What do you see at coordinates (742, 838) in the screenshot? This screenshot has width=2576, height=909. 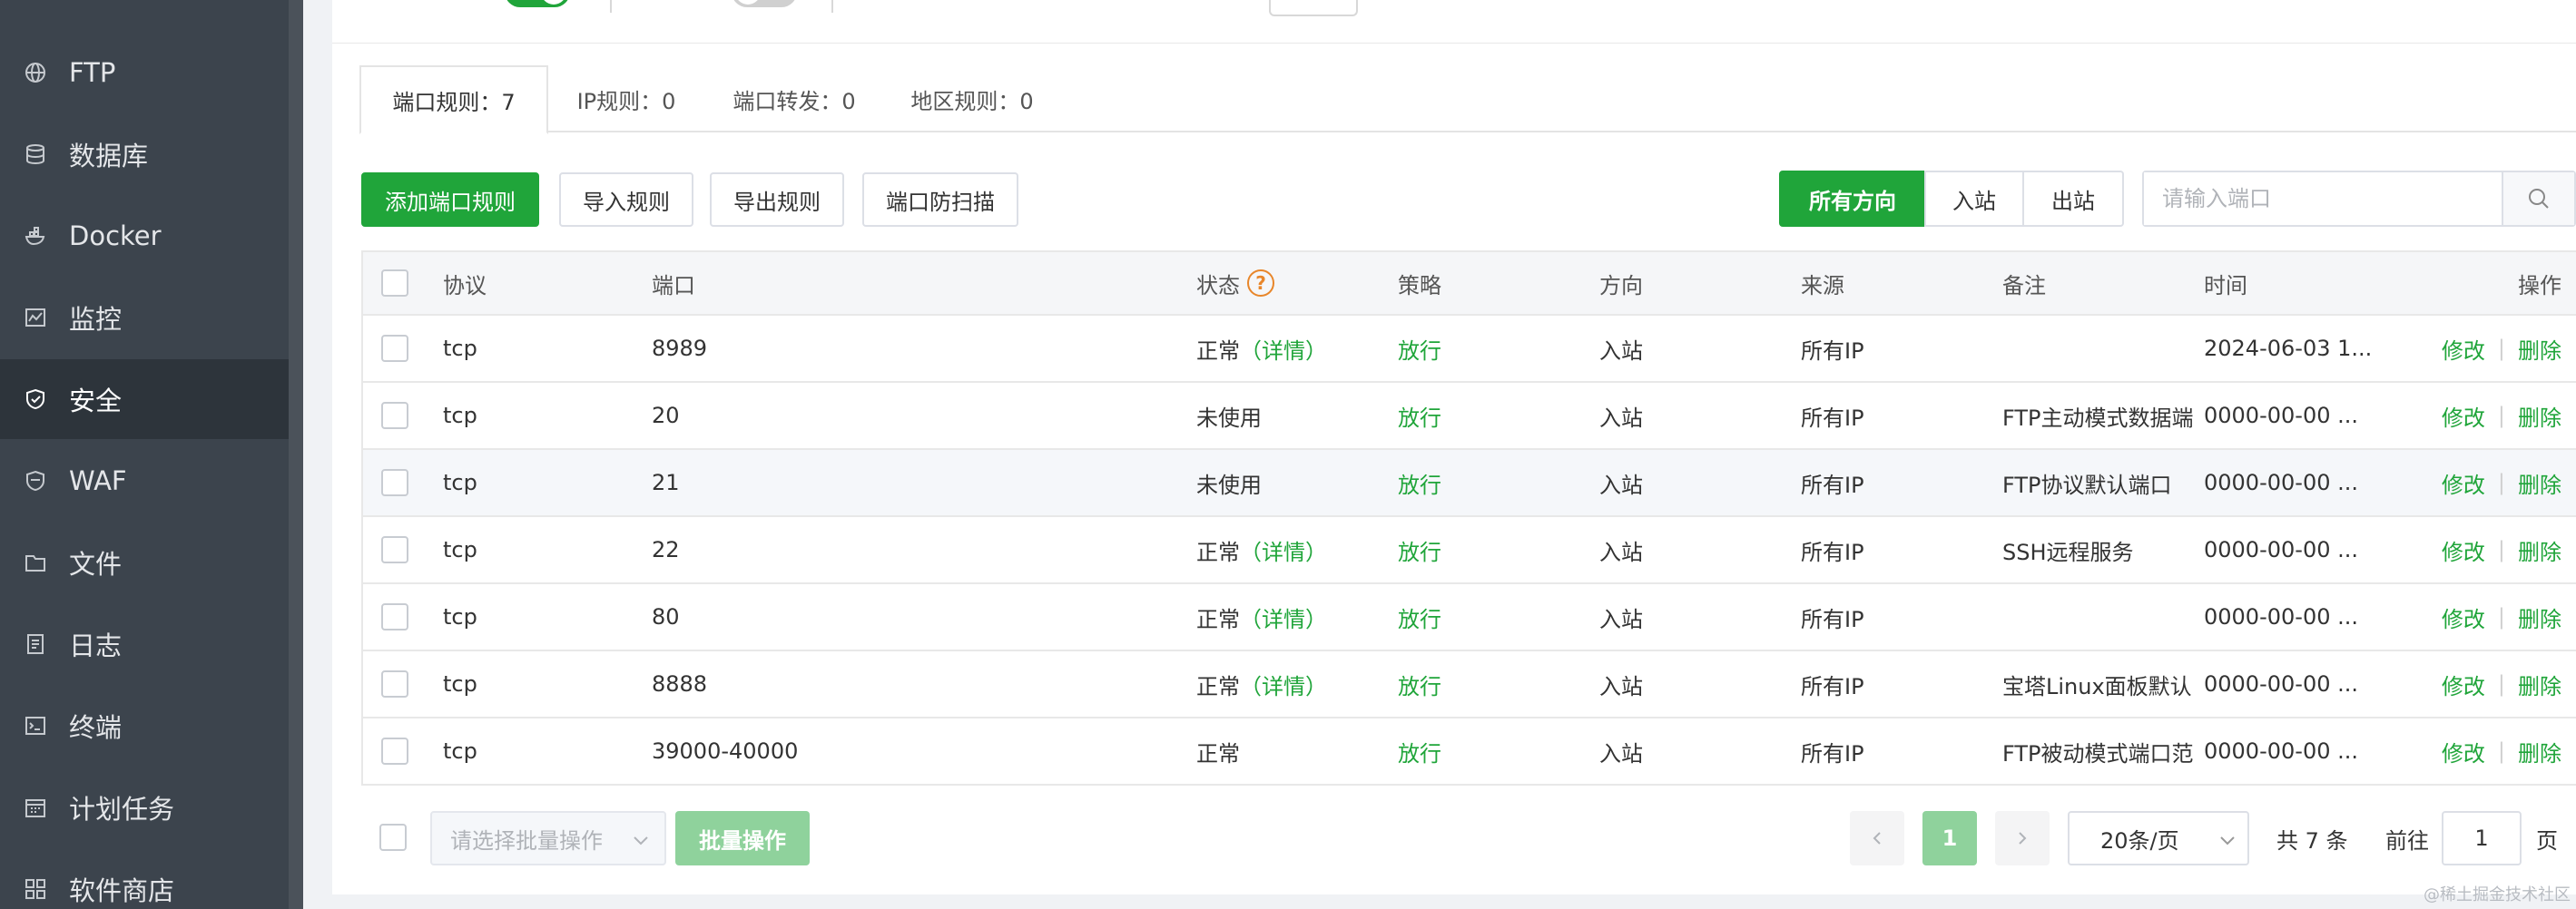 I see `batch-action-button: 批量操作` at bounding box center [742, 838].